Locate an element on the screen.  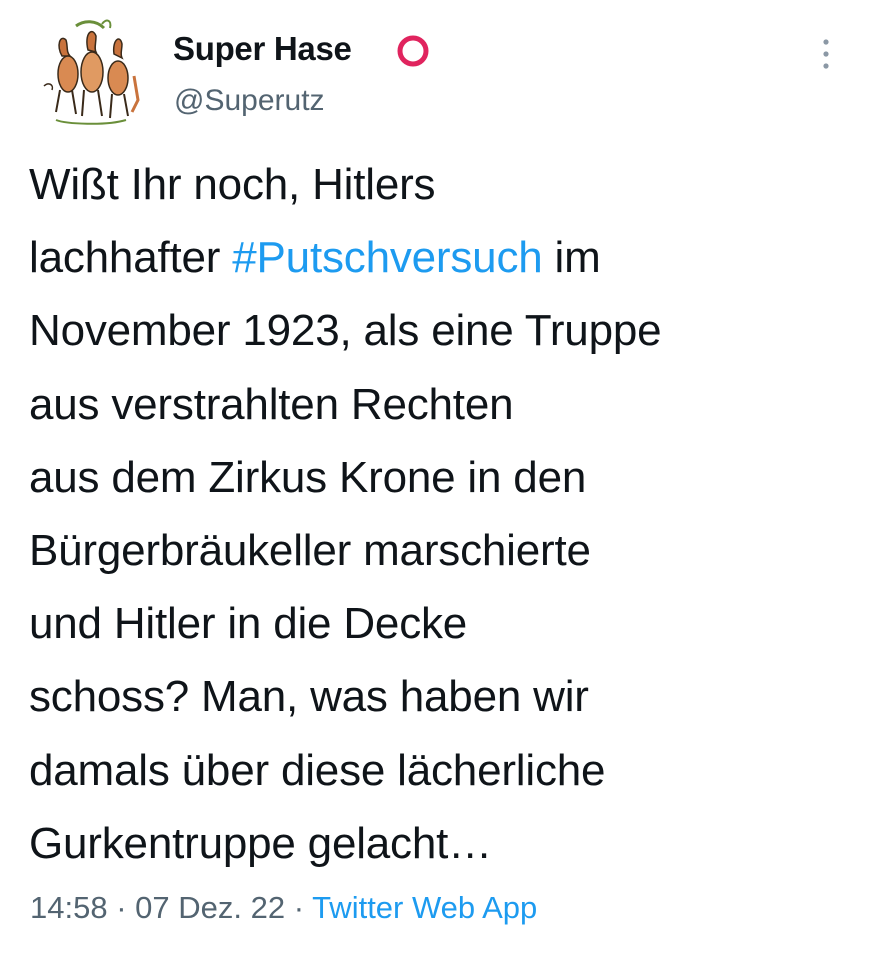
tweet-metadata: 14:58 · 07 Dez. 22 · Twitter Web App is located at coordinates (283, 908).